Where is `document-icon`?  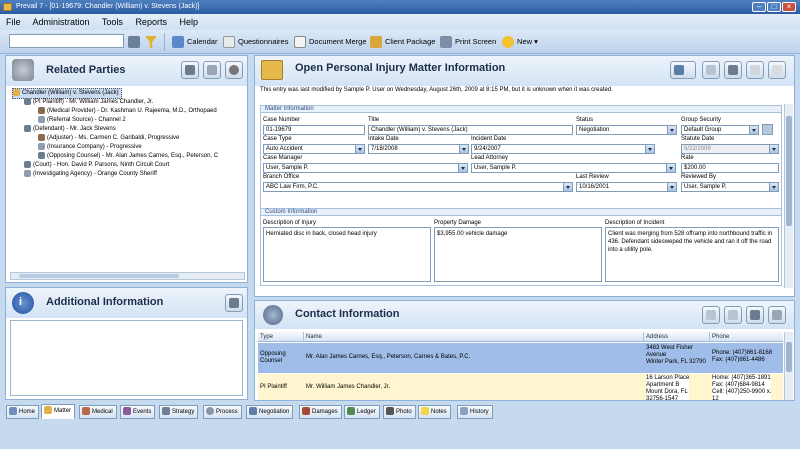
document-icon is located at coordinates (300, 42).